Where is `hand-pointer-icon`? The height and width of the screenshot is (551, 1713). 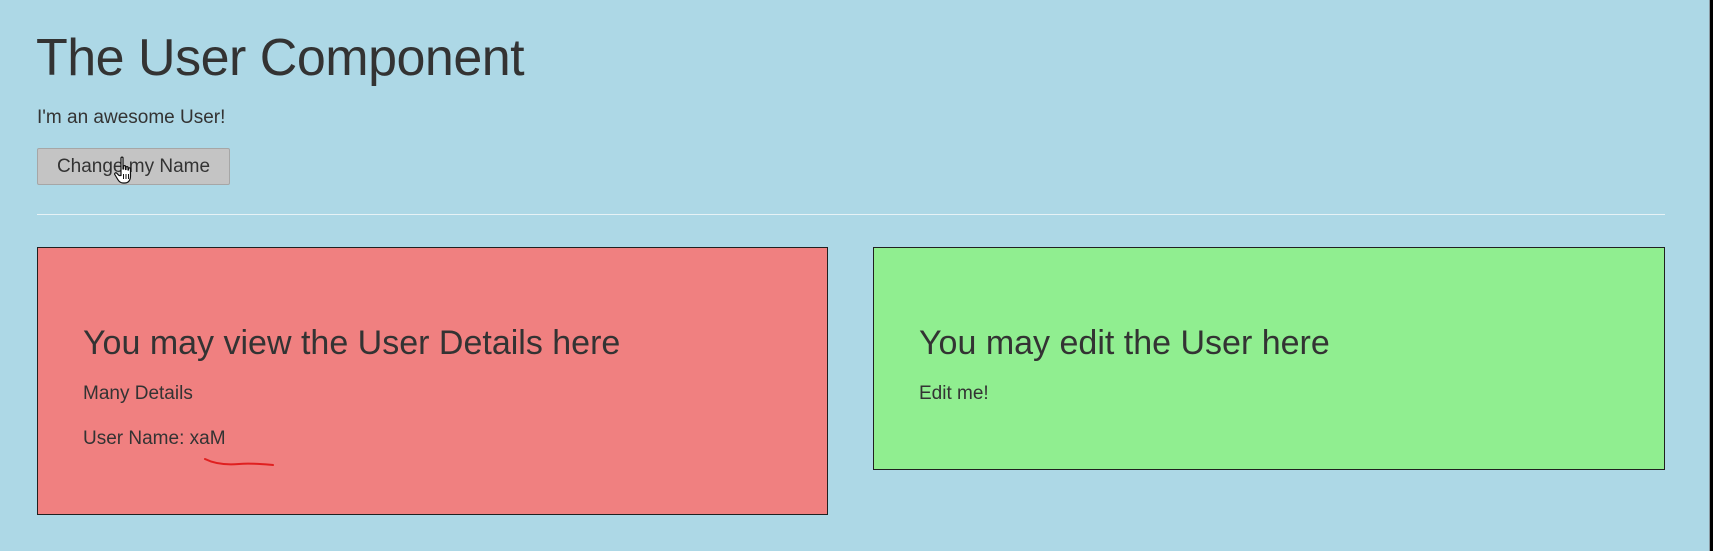
hand-pointer-icon is located at coordinates (123, 170).